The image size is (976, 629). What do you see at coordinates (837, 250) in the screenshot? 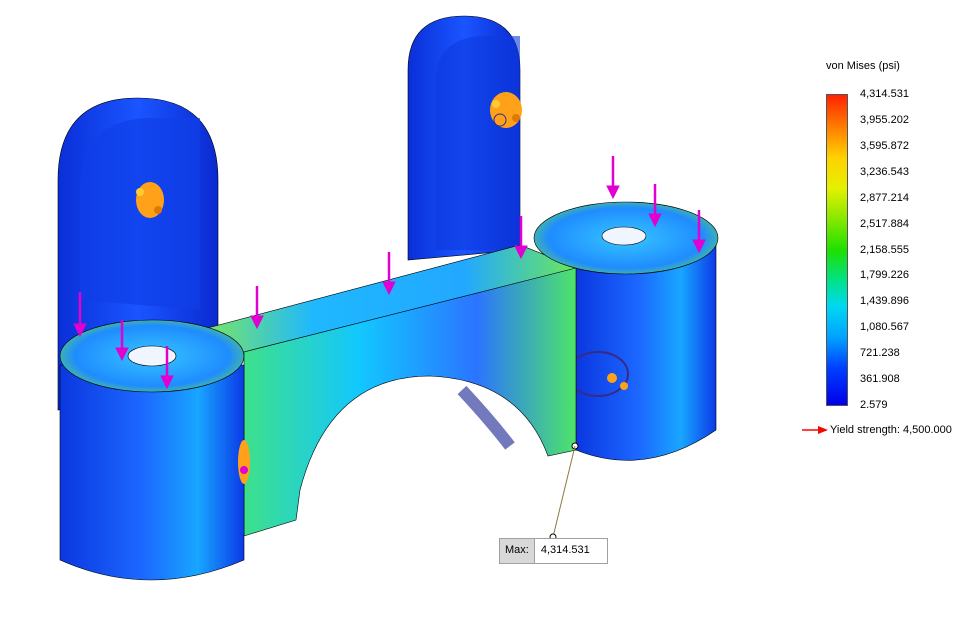
I see `stress-colorbar` at bounding box center [837, 250].